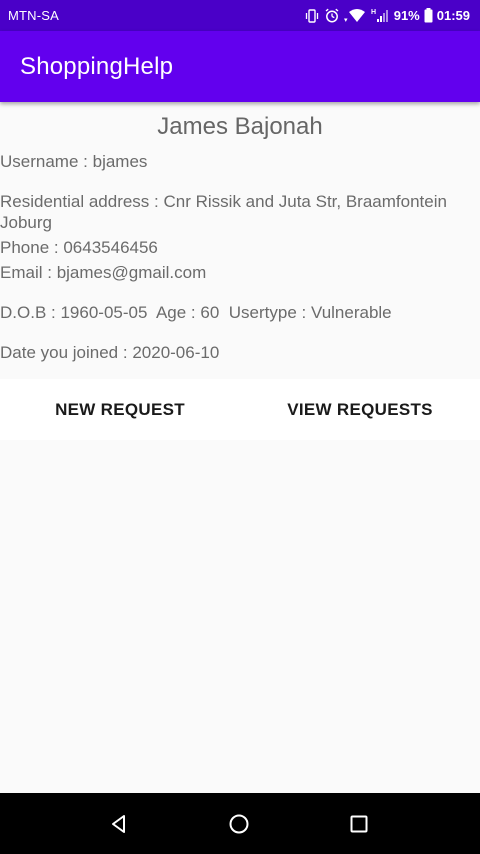 The height and width of the screenshot is (854, 480). Describe the element at coordinates (240, 126) in the screenshot. I see `profile-name: James Bajonah` at that location.